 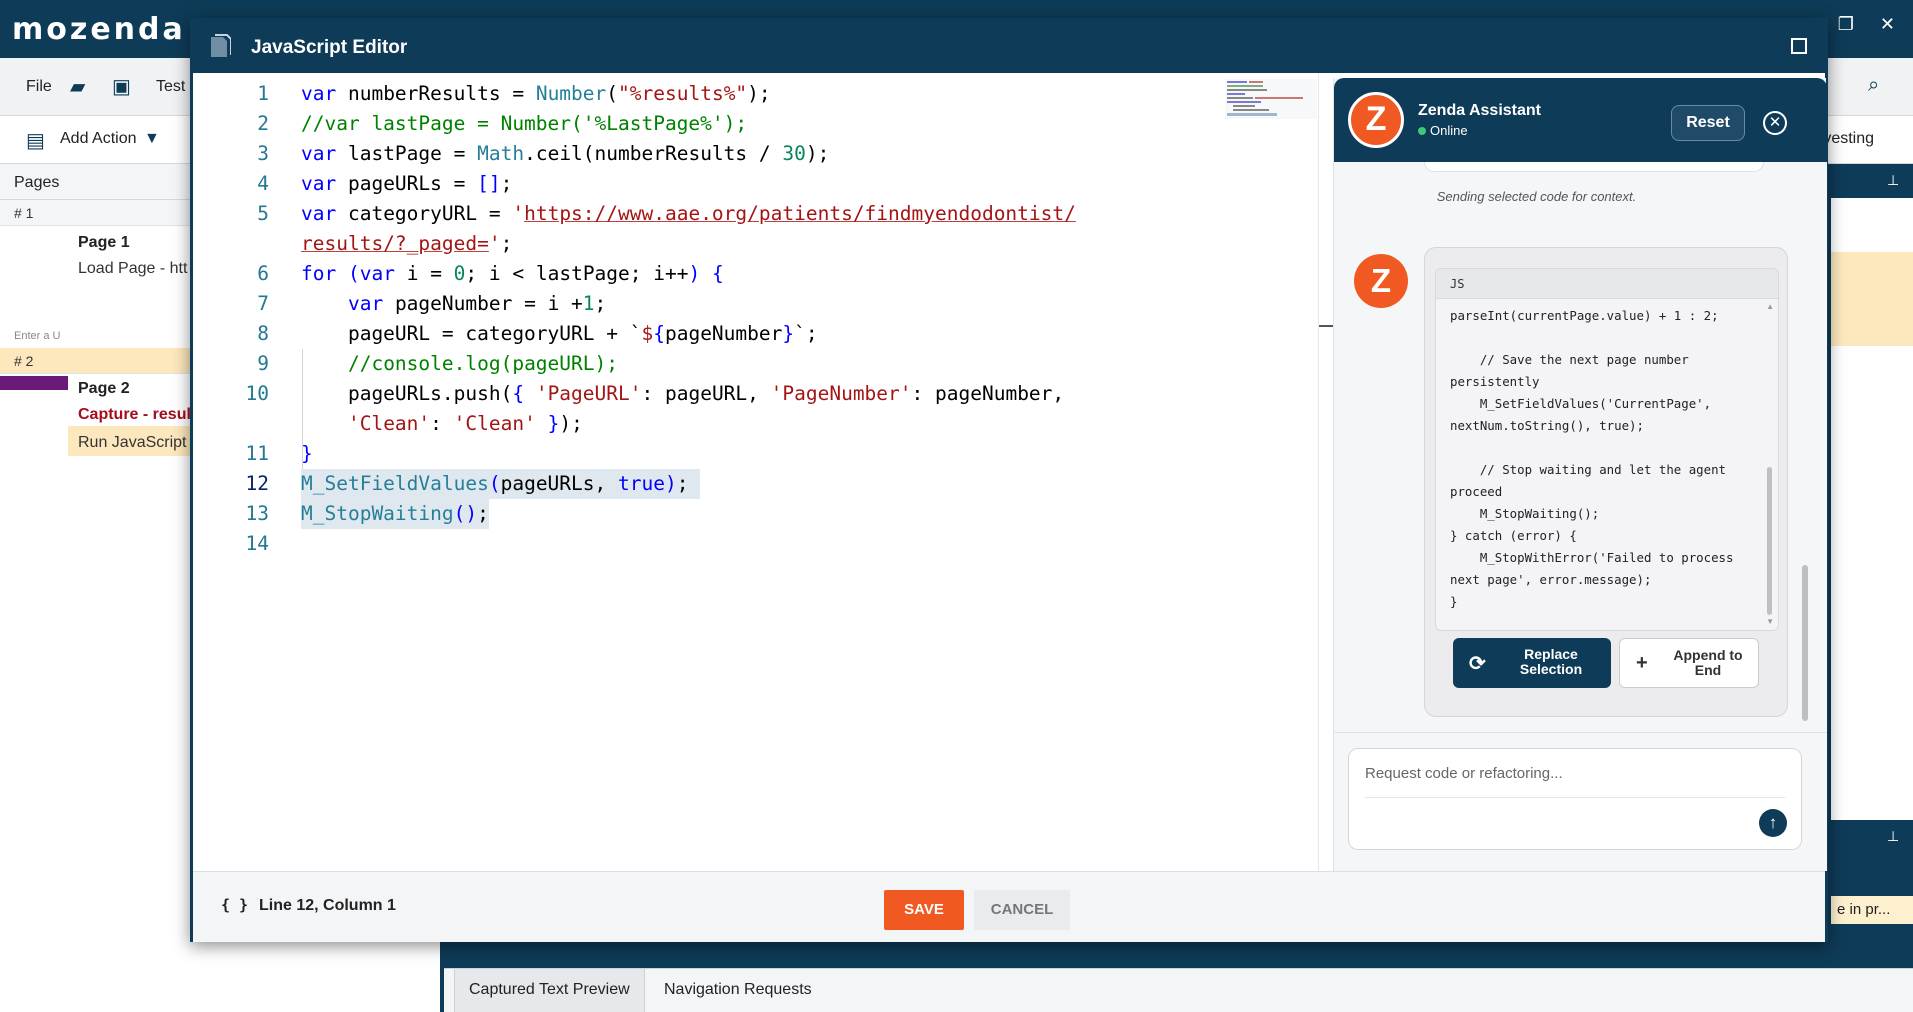 I want to click on right-side-panel: ⊥ ⊥, so click(x=1872, y=509).